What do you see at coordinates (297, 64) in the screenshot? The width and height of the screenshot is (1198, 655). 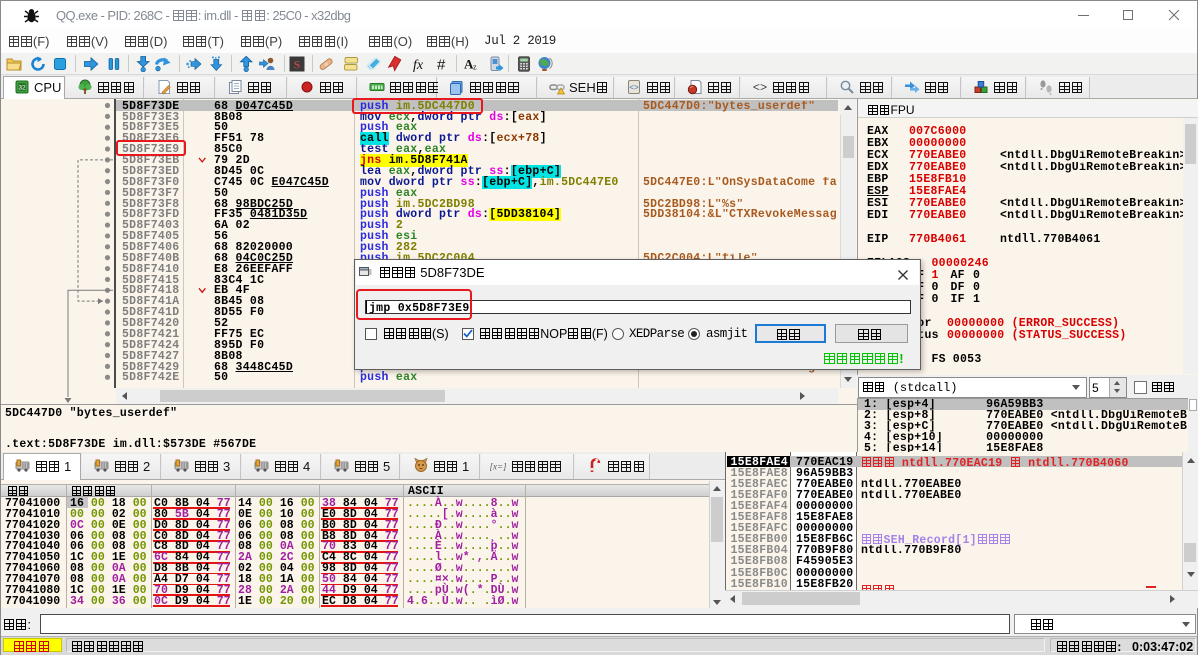 I see `svg-text: S` at bounding box center [297, 64].